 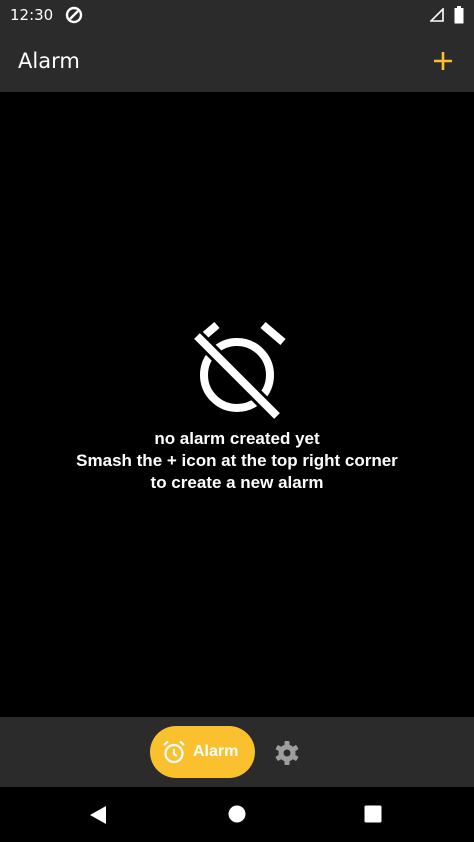 I want to click on battery-icon, so click(x=459, y=15).